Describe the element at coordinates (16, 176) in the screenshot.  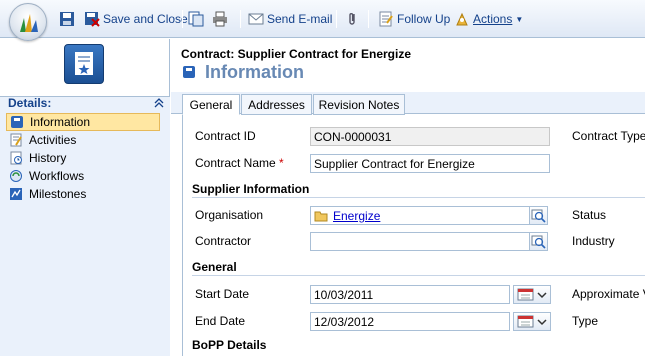
I see `workflows-icon` at that location.